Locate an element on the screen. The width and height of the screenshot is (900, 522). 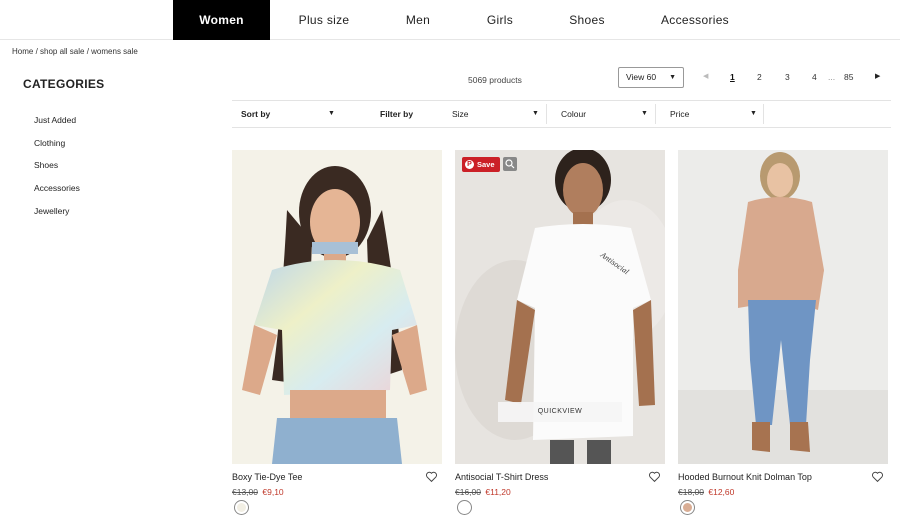
product-name: Hooded Burnout Knit Dolman Top is located at coordinates (745, 477).